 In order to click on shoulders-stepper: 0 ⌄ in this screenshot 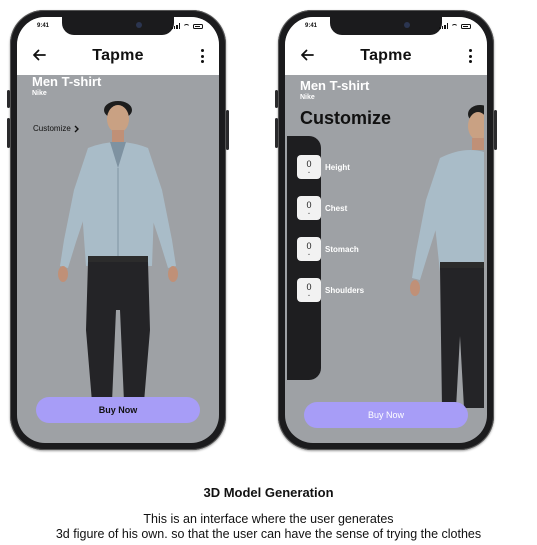, I will do `click(309, 290)`.